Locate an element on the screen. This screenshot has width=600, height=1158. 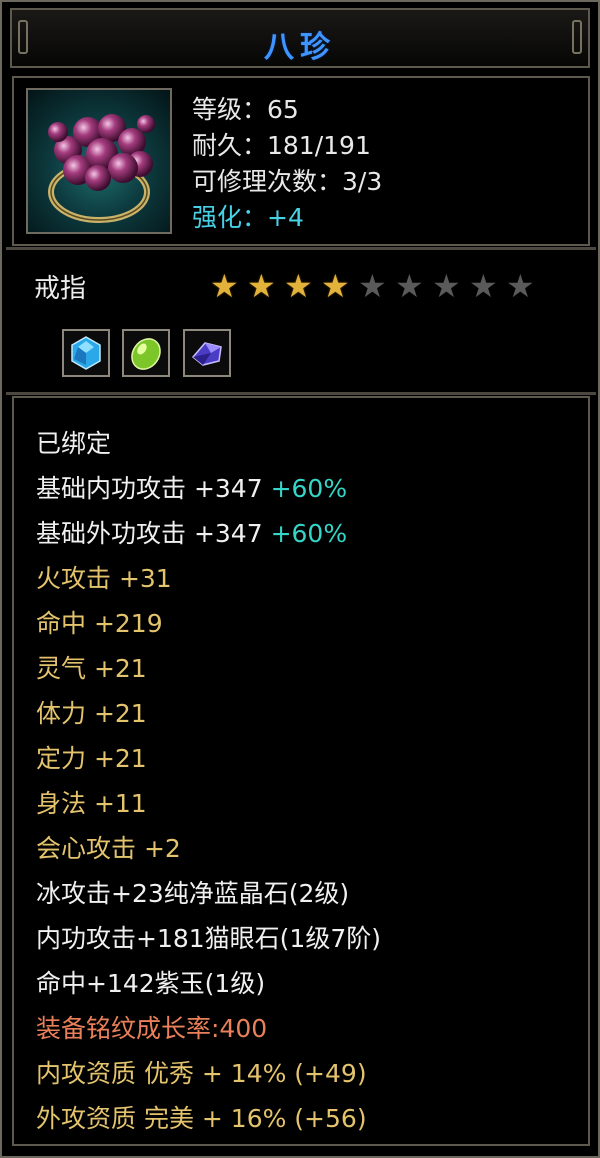
green-gem-icon is located at coordinates (146, 353).